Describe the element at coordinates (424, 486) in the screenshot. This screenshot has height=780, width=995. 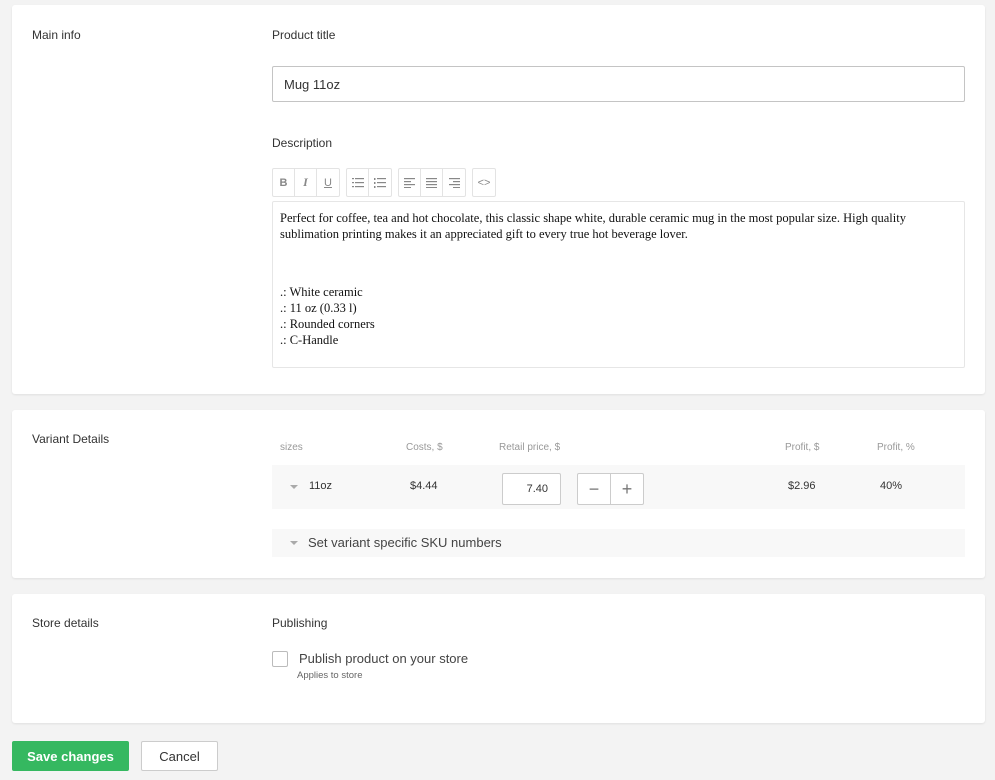
I see `variant-cost: $4.44` at that location.